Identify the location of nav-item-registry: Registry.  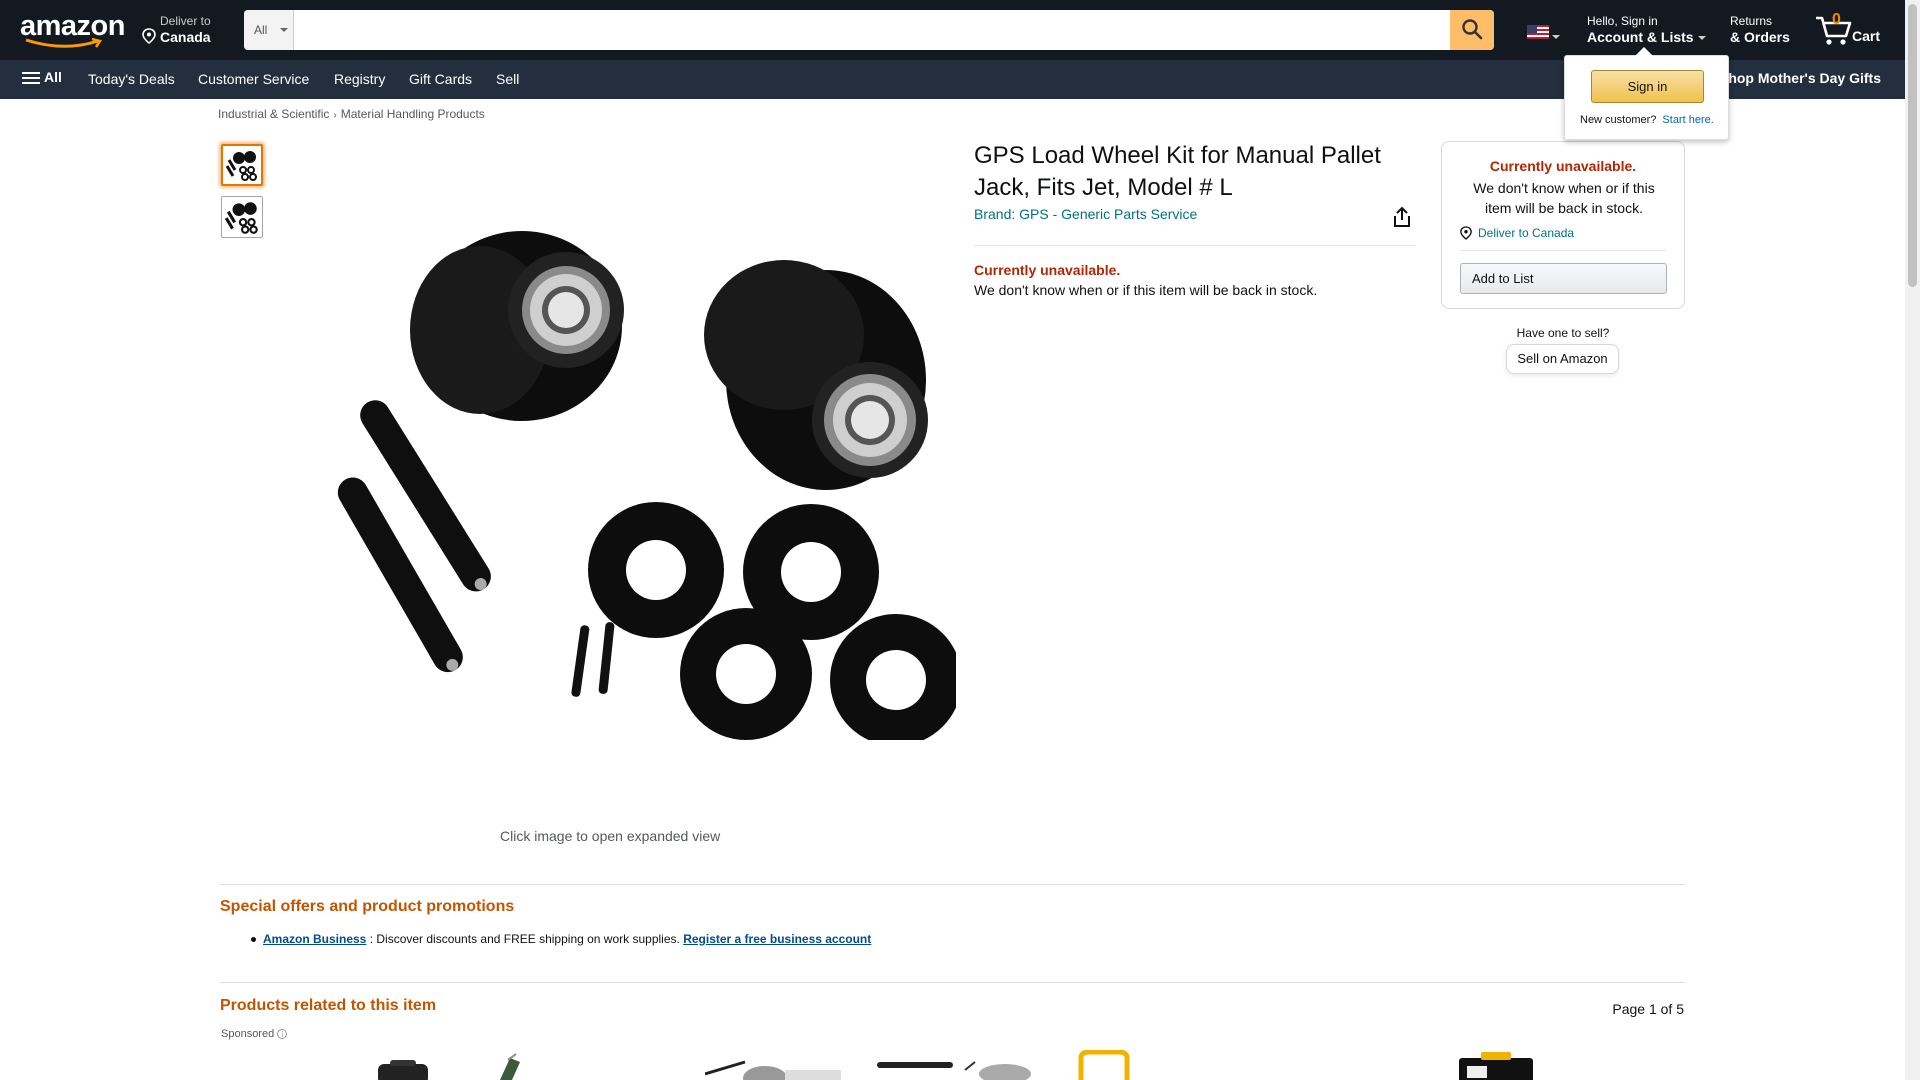
(359, 79).